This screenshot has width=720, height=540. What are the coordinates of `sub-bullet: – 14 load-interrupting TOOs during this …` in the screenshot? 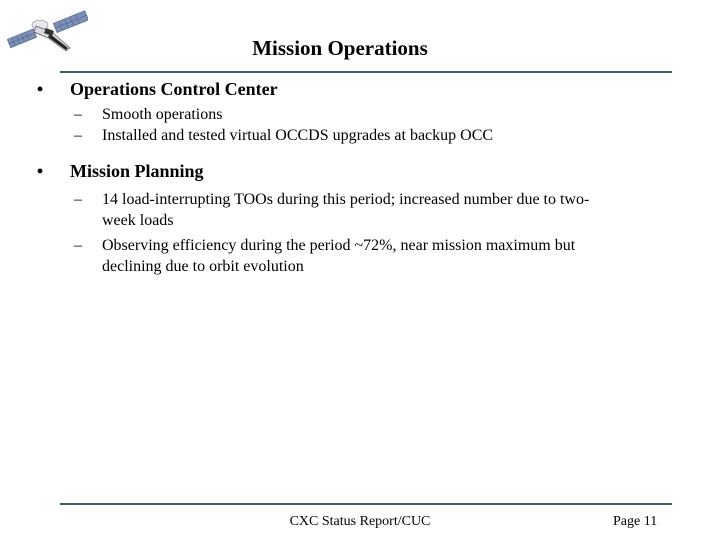 It's located at (326, 210).